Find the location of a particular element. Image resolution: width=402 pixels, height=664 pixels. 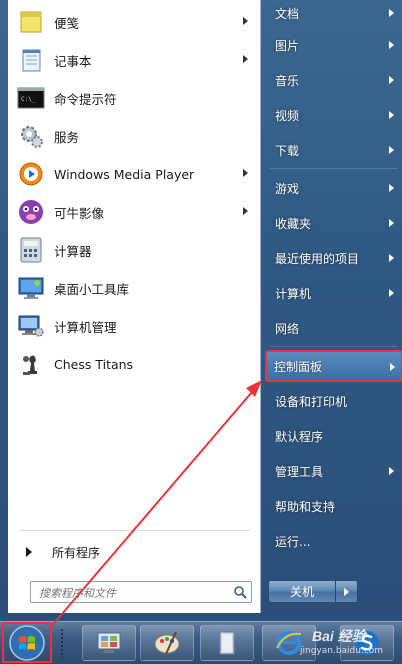

program-item-keniu: 可牛影像 is located at coordinates (134, 212).